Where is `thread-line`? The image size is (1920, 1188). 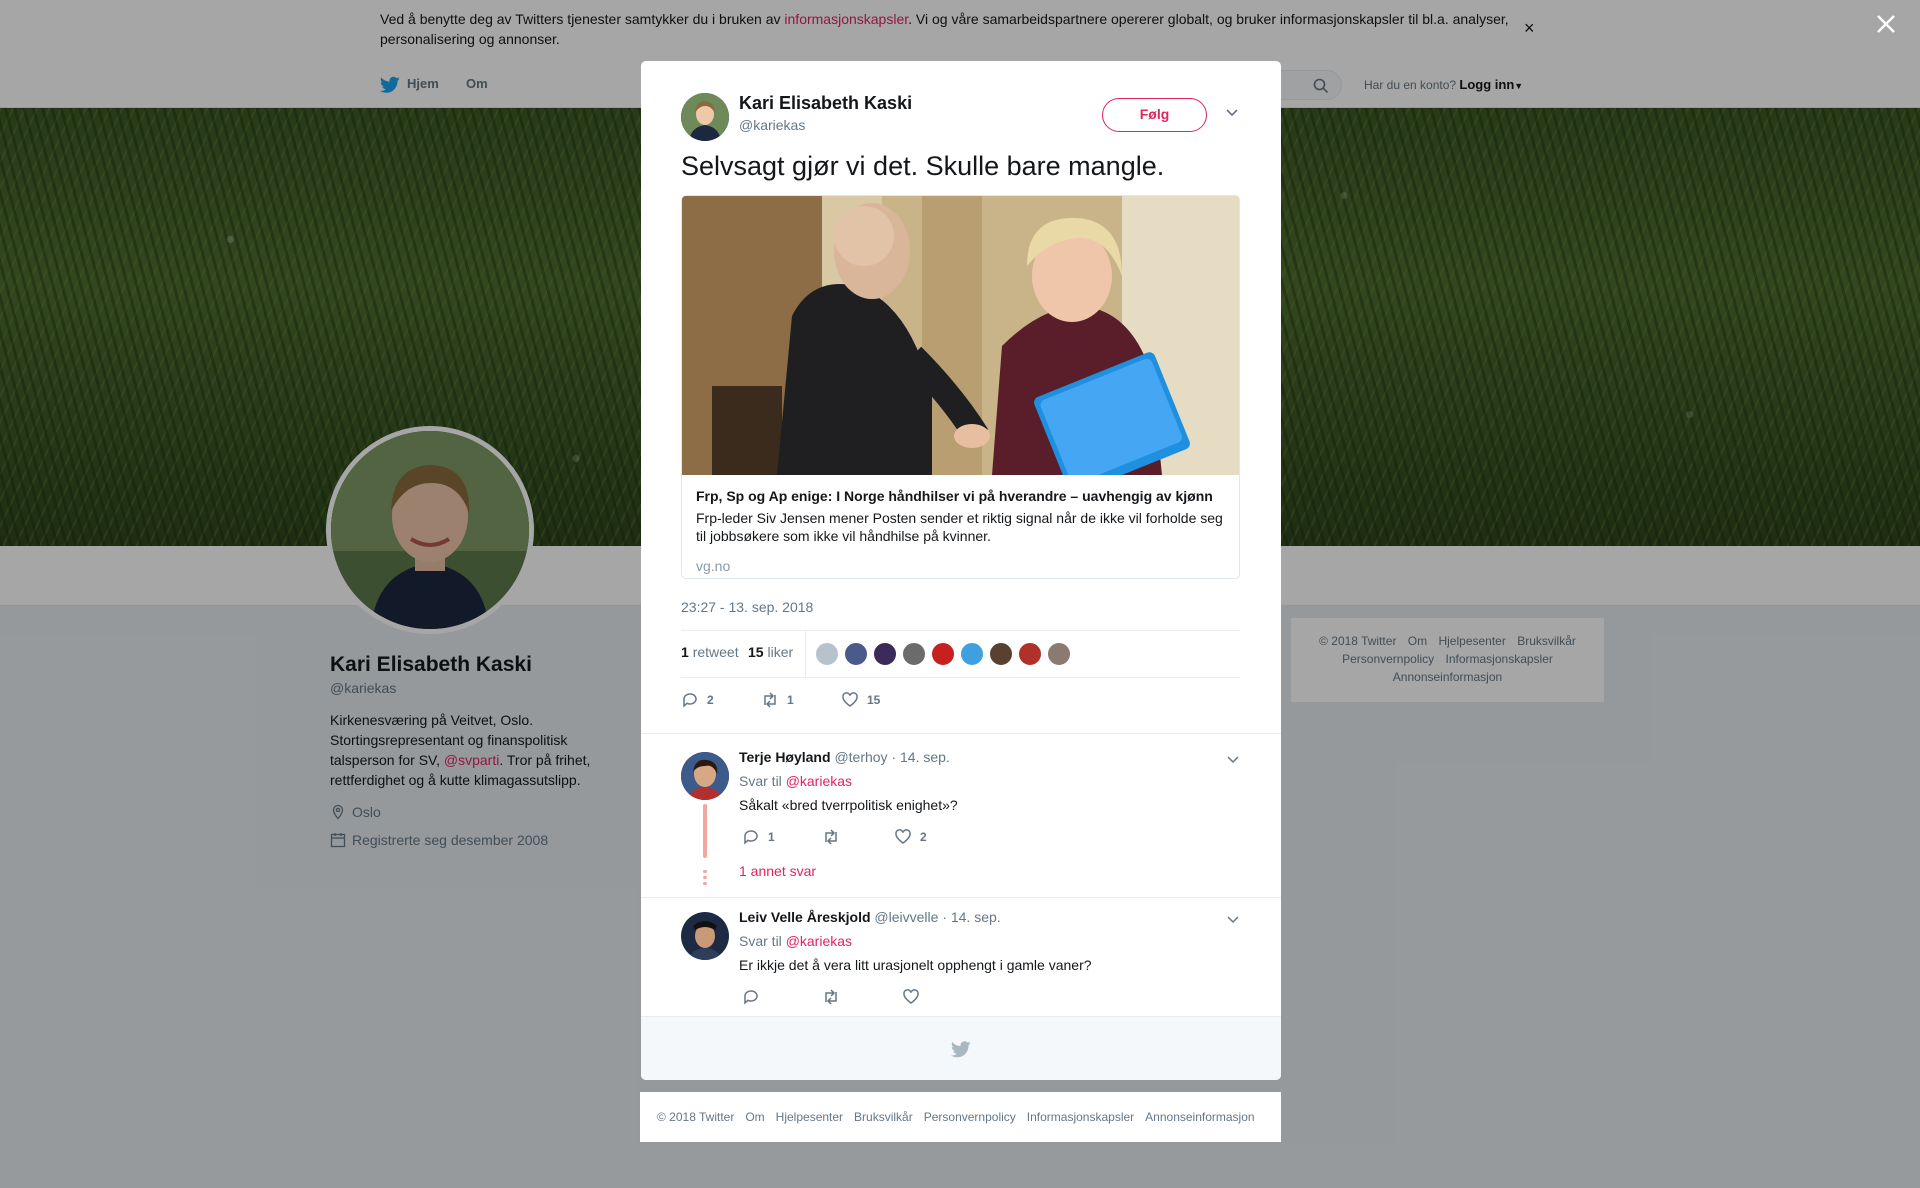
thread-line is located at coordinates (705, 831).